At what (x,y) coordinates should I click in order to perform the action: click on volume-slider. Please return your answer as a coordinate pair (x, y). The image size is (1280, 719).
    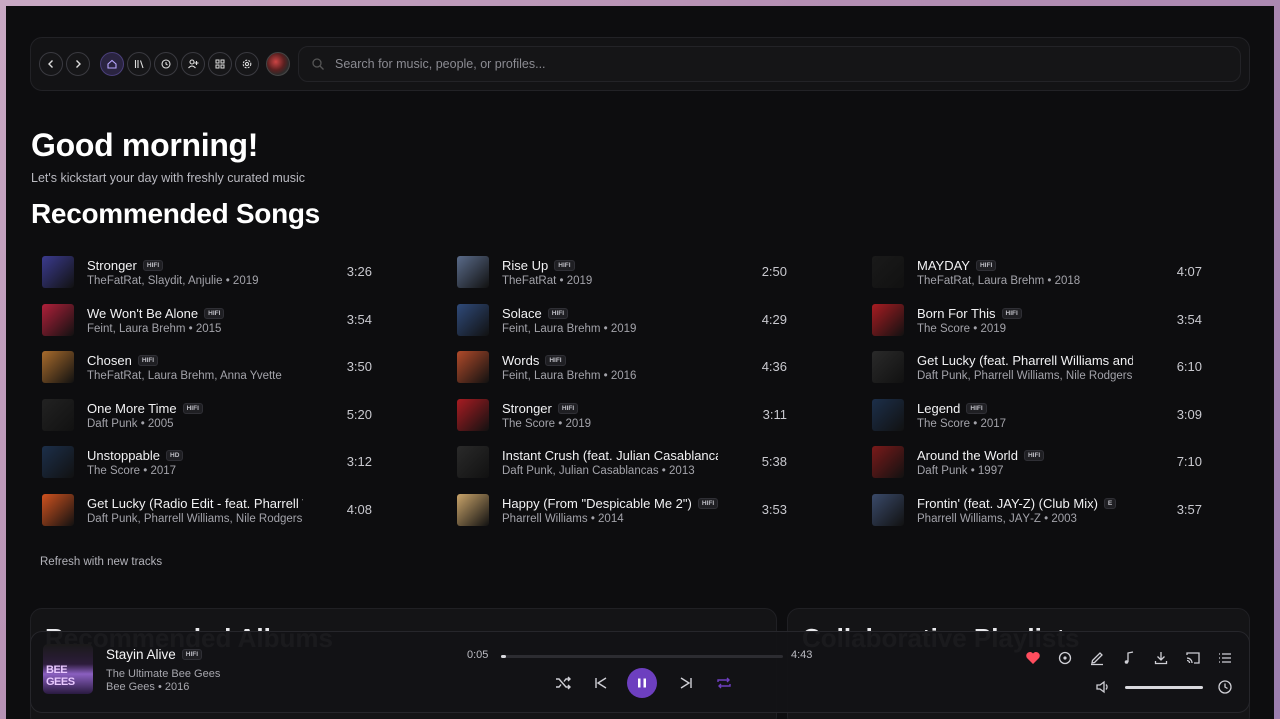
    Looking at the image, I should click on (1164, 687).